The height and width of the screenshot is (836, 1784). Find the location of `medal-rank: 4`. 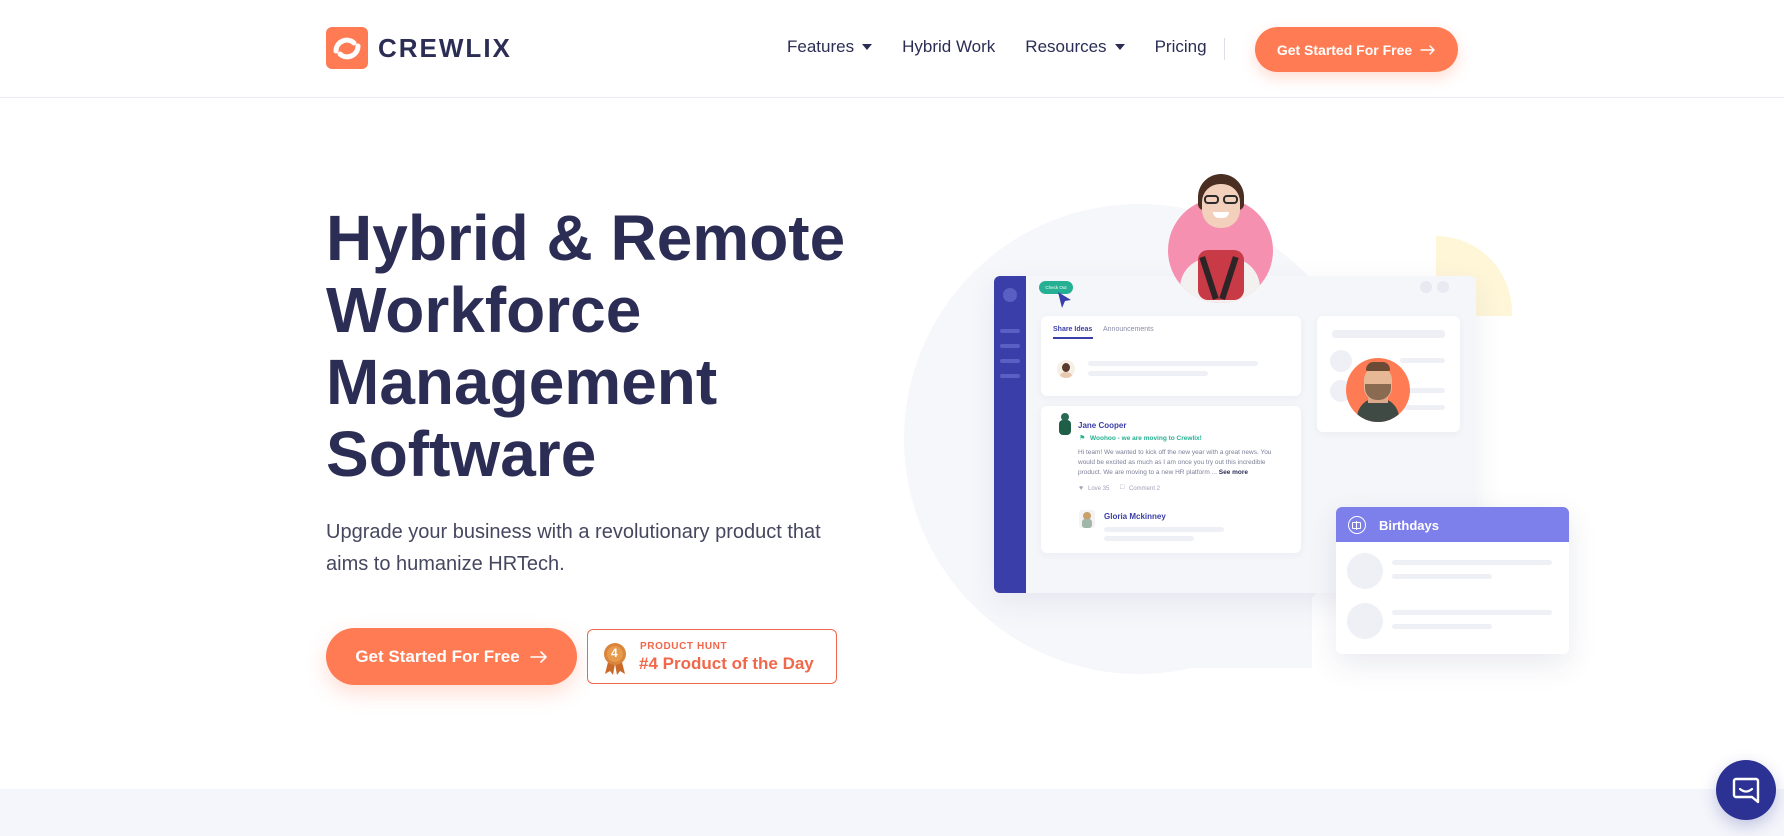

medal-rank: 4 is located at coordinates (614, 653).